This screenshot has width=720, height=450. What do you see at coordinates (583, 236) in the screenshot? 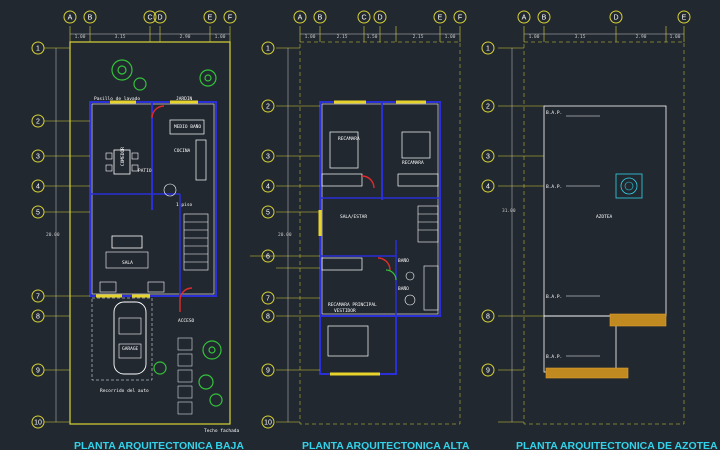
I see `slope-arrows` at bounding box center [583, 236].